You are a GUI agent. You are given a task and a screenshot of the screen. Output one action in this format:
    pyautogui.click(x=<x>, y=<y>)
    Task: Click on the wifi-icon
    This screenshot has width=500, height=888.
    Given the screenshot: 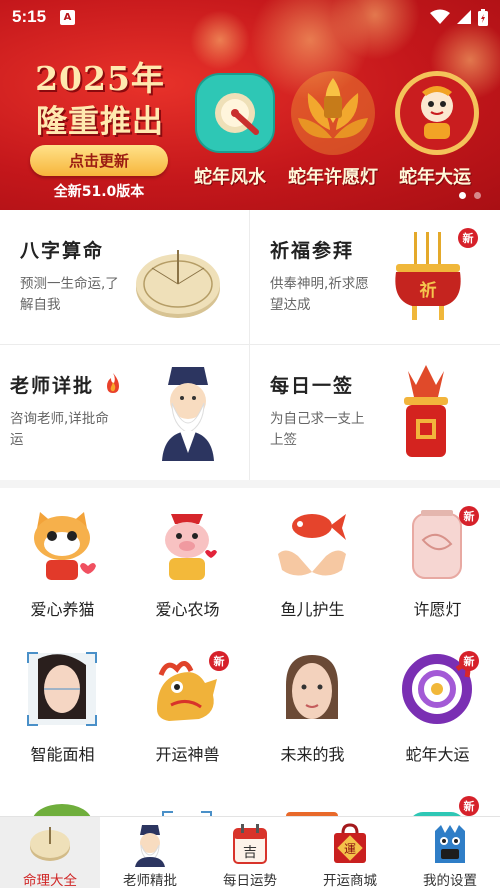 What is the action you would take?
    pyautogui.click(x=440, y=16)
    